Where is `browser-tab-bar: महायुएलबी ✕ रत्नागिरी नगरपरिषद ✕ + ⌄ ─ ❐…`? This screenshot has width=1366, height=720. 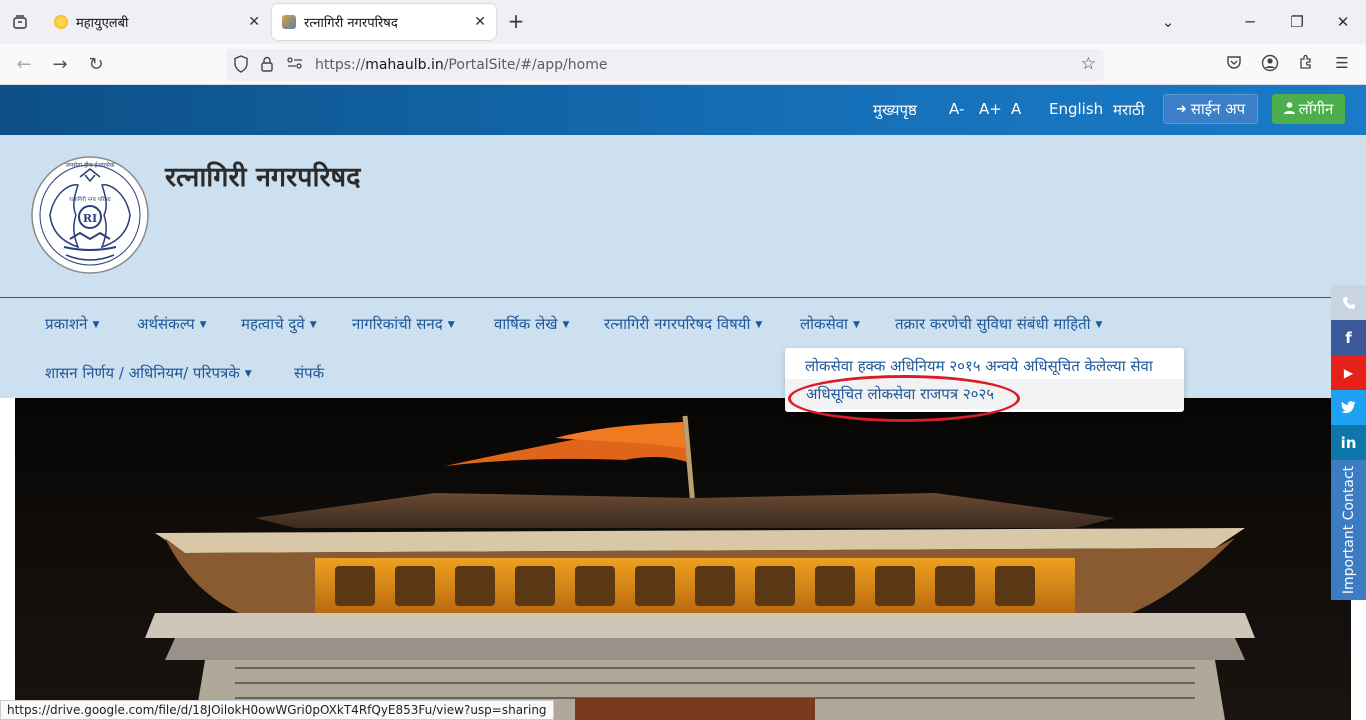 browser-tab-bar: महायुएलबी ✕ रत्नागिरी नगरपरिषद ✕ + ⌄ ─ ❐… is located at coordinates (683, 22).